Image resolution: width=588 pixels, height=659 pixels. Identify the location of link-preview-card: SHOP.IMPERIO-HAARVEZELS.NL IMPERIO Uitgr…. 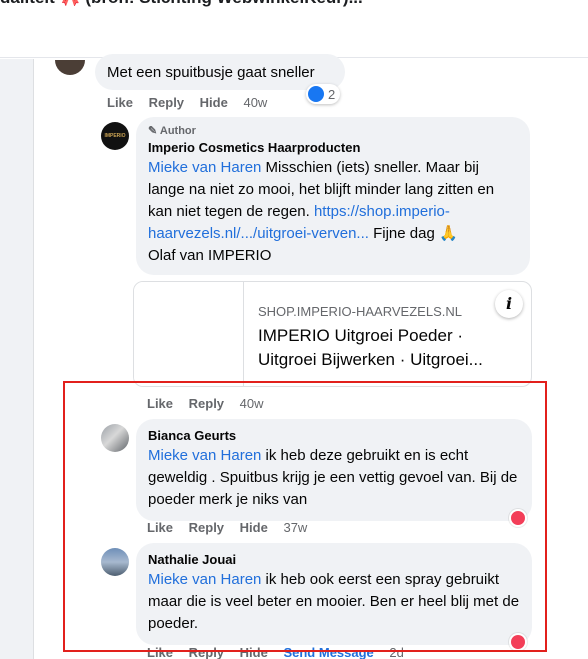
(332, 334).